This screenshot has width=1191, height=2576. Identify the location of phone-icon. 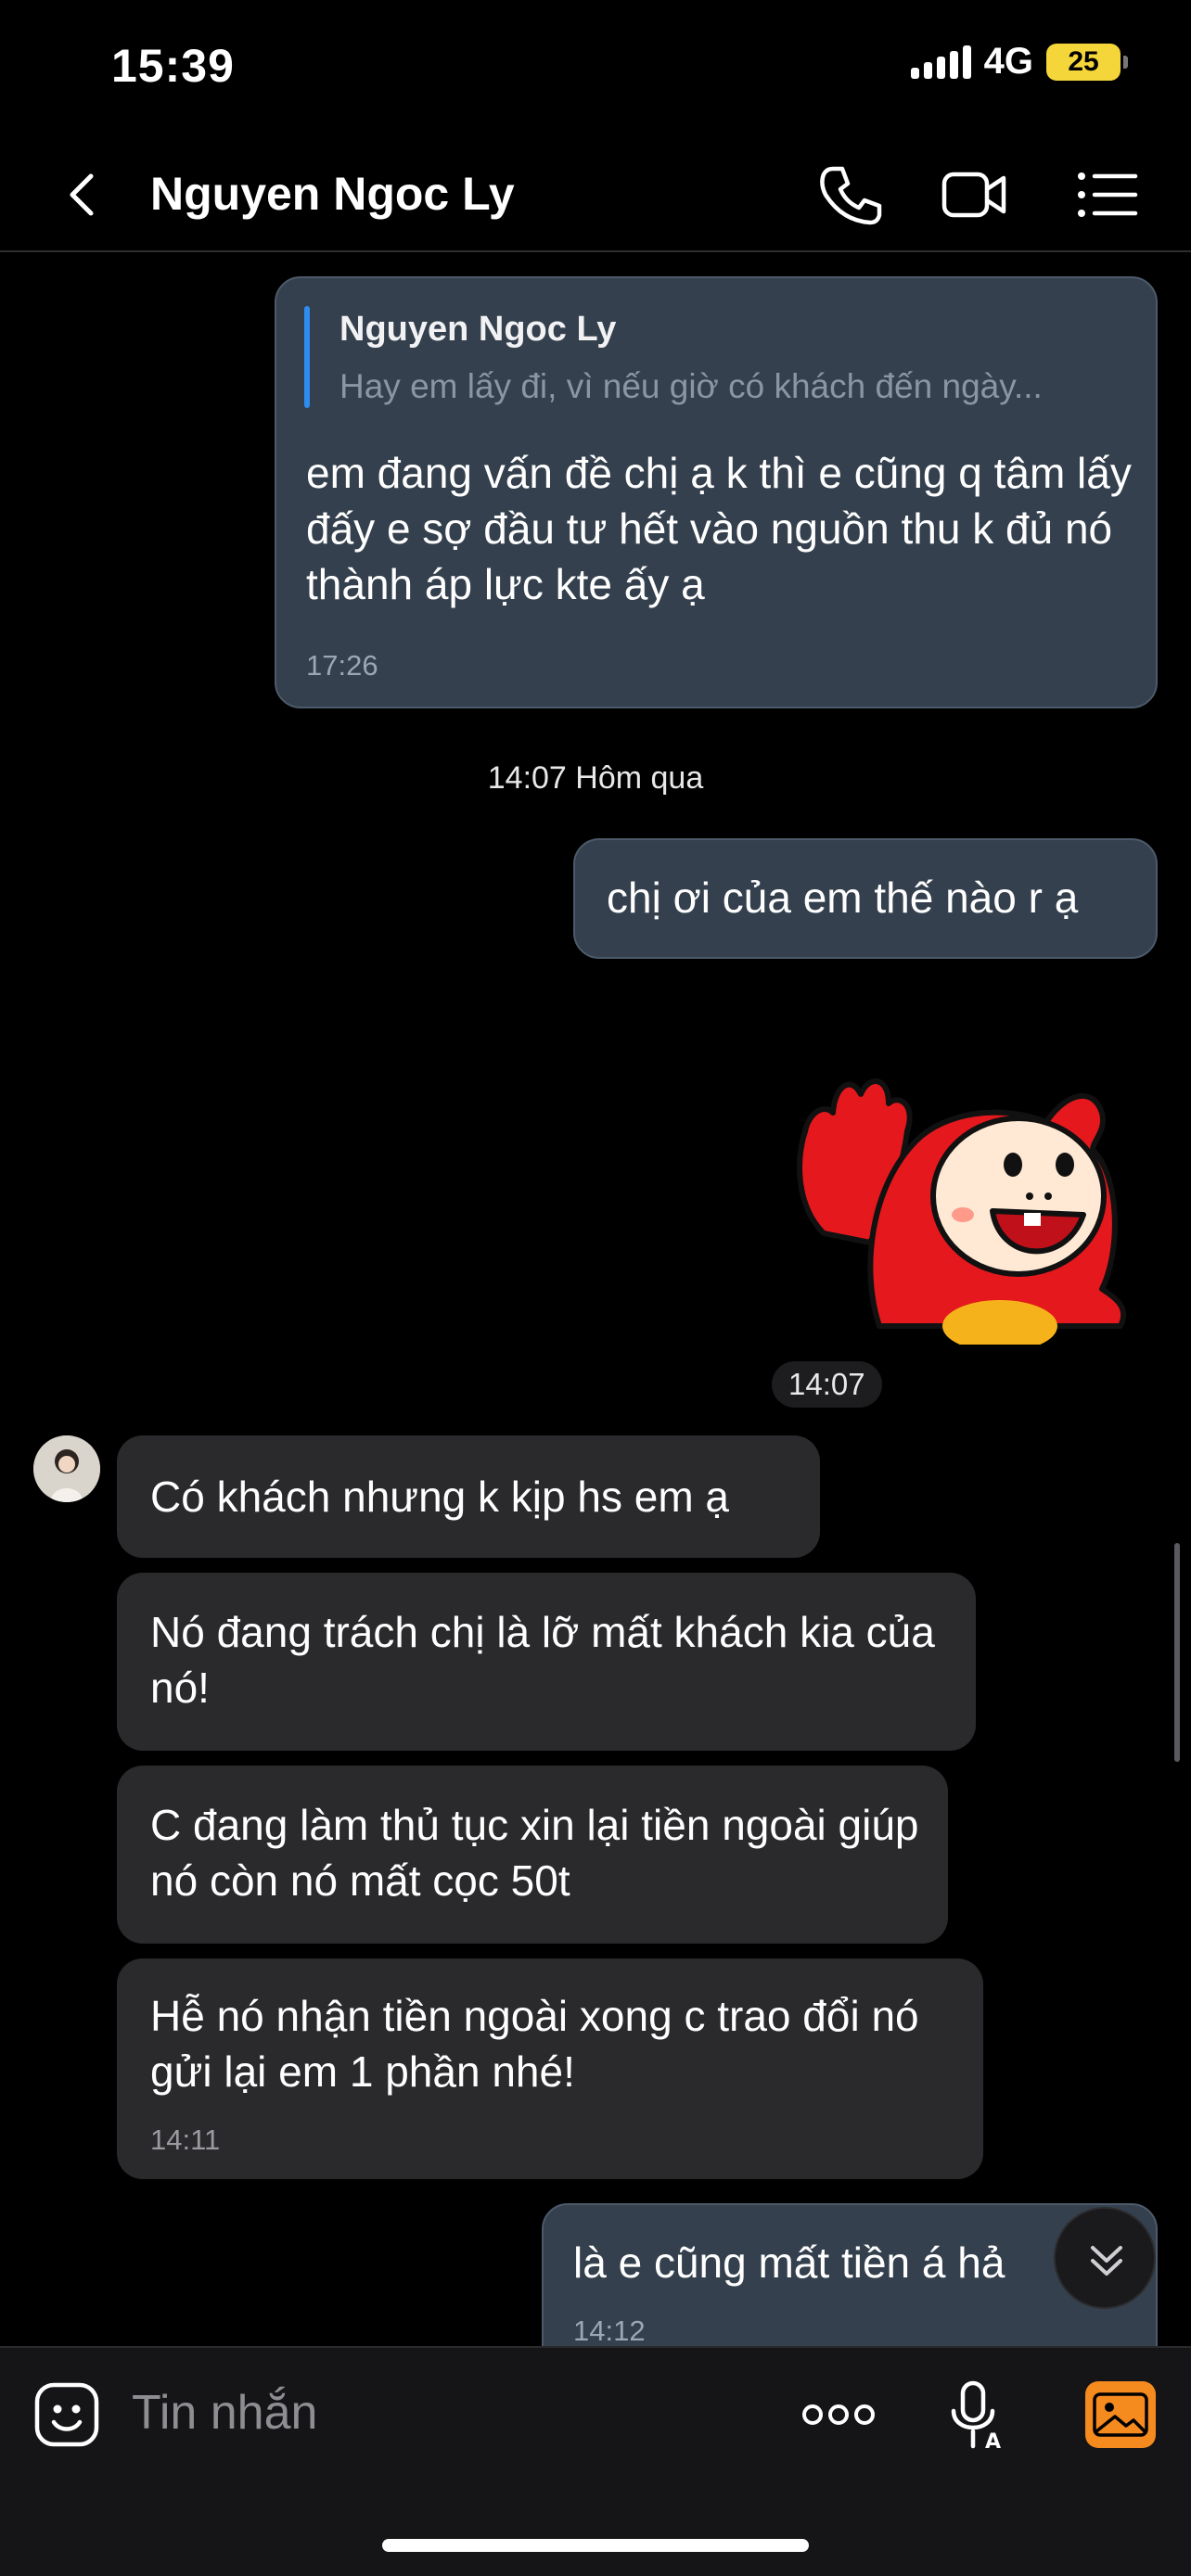
(849, 194).